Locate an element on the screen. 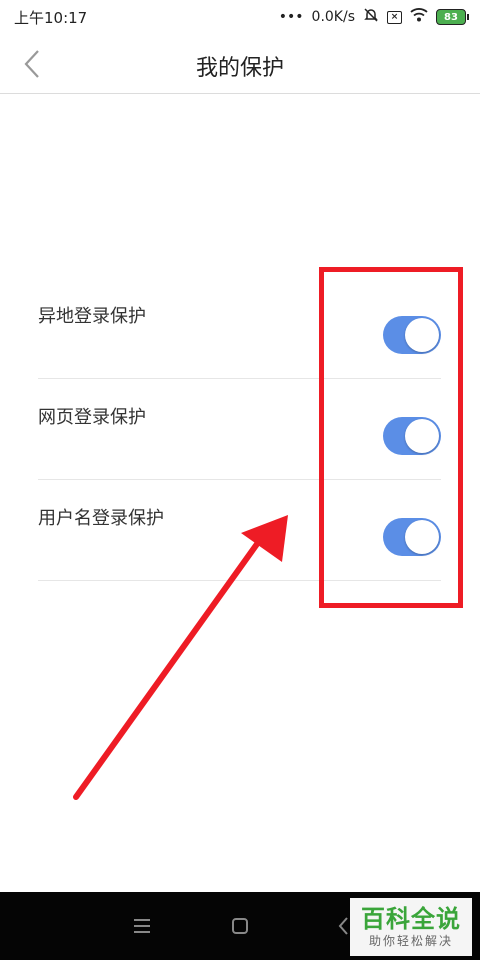 The width and height of the screenshot is (480, 960). recent-apps-button is located at coordinates (142, 926).